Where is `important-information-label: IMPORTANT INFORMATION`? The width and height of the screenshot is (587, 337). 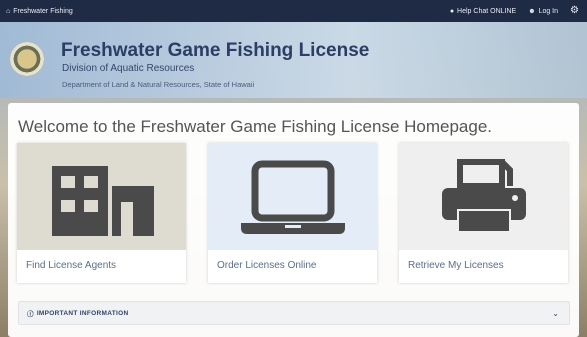 important-information-label: IMPORTANT INFORMATION is located at coordinates (82, 313).